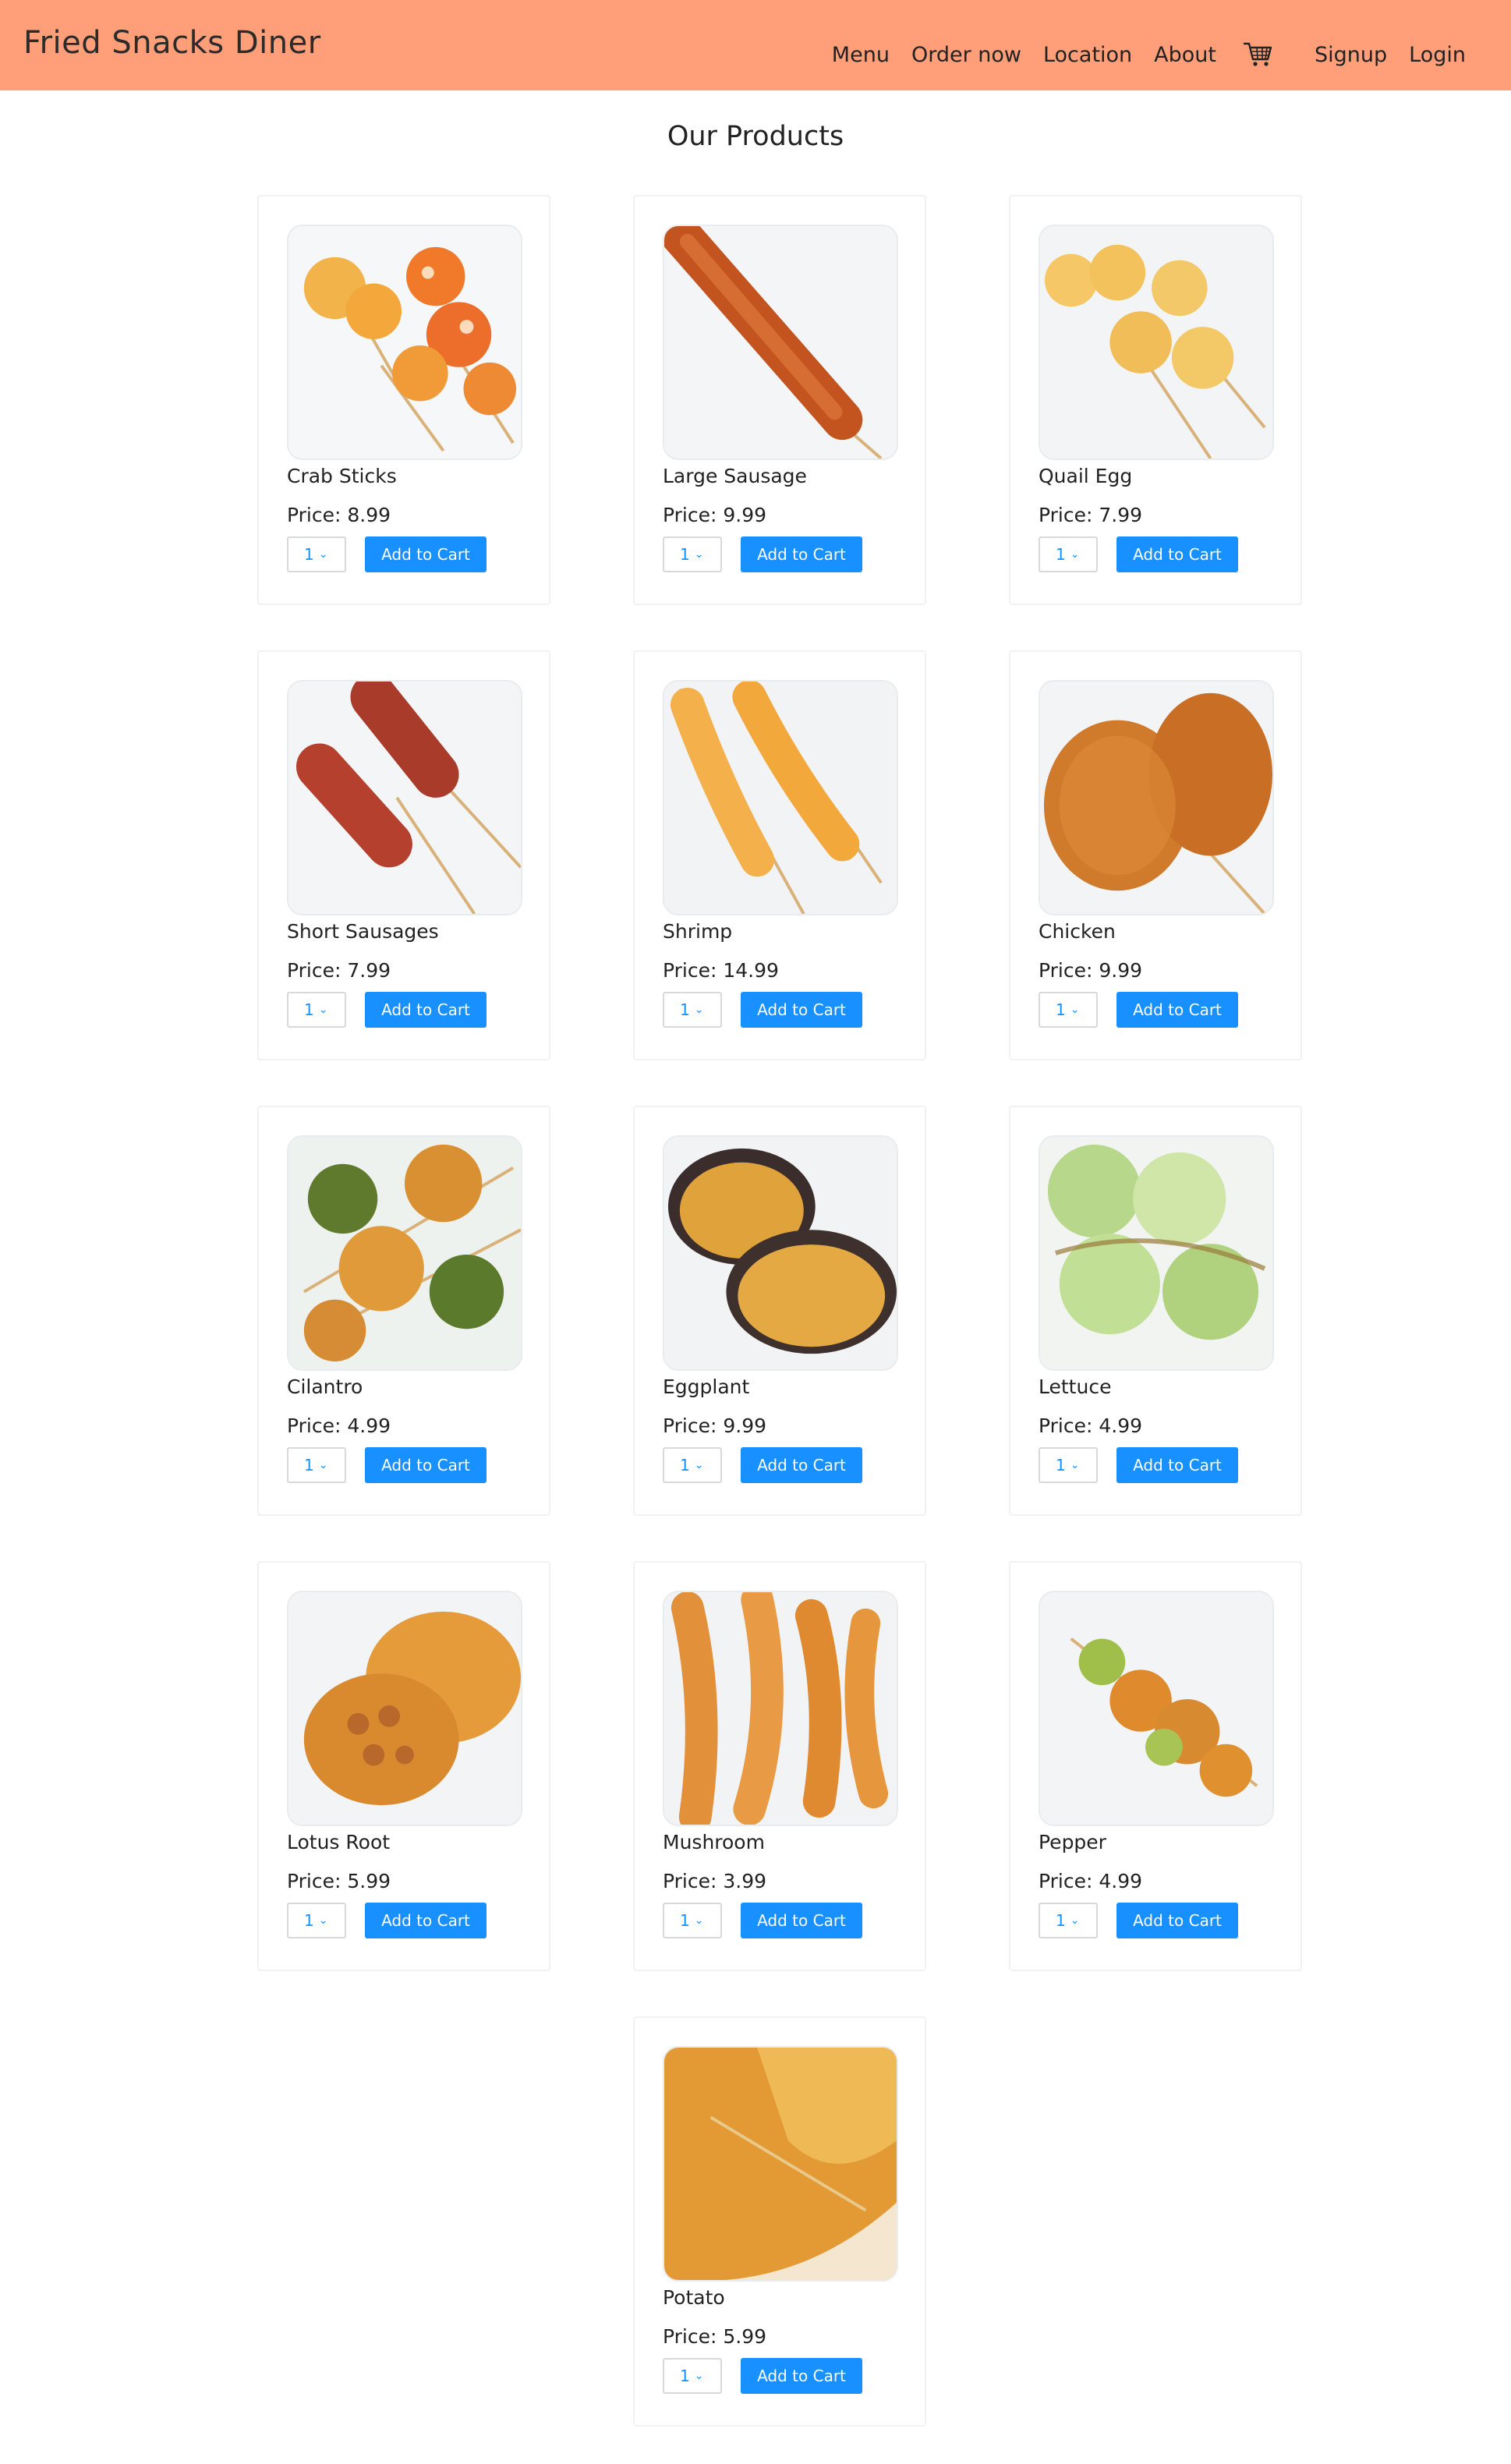 The image size is (1511, 2464). I want to click on product-card: Cilantro Price: 4.99 1 ⌄ Add to Cart, so click(403, 1311).